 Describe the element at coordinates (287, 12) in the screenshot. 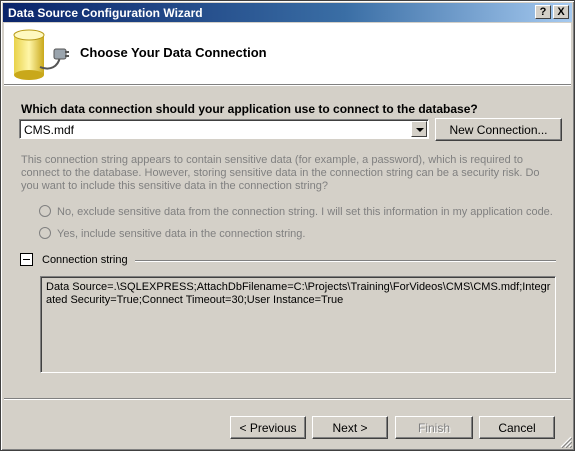

I see `title-bar: Data Source Configuration Wizard ? X` at that location.